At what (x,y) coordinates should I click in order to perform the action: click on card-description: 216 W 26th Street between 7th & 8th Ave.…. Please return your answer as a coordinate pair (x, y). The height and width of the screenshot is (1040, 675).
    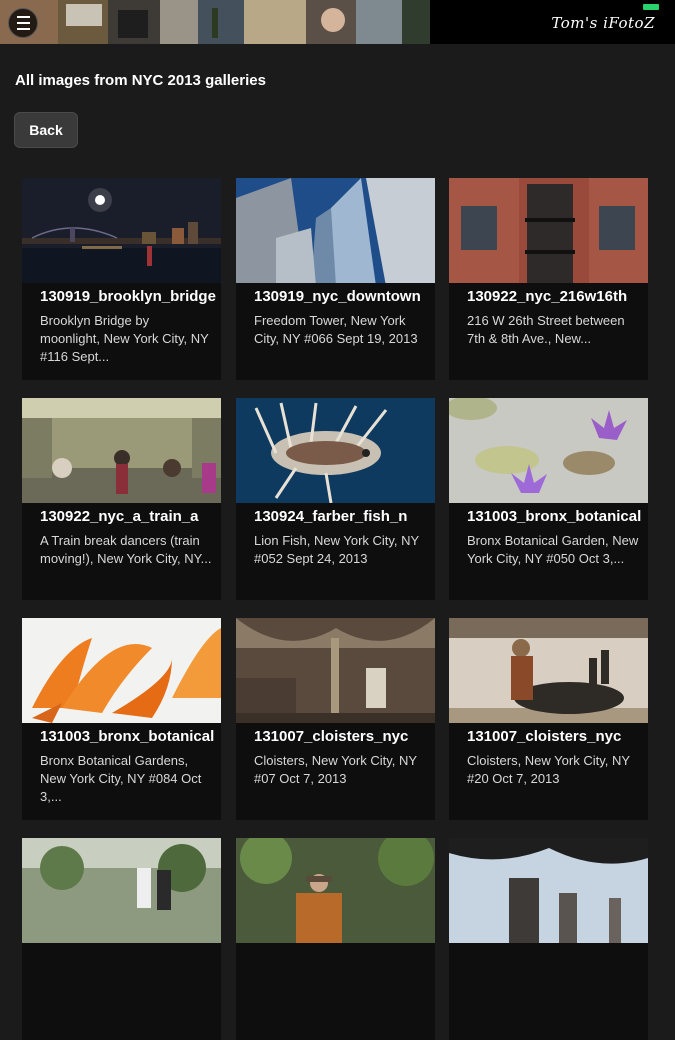
    Looking at the image, I should click on (546, 329).